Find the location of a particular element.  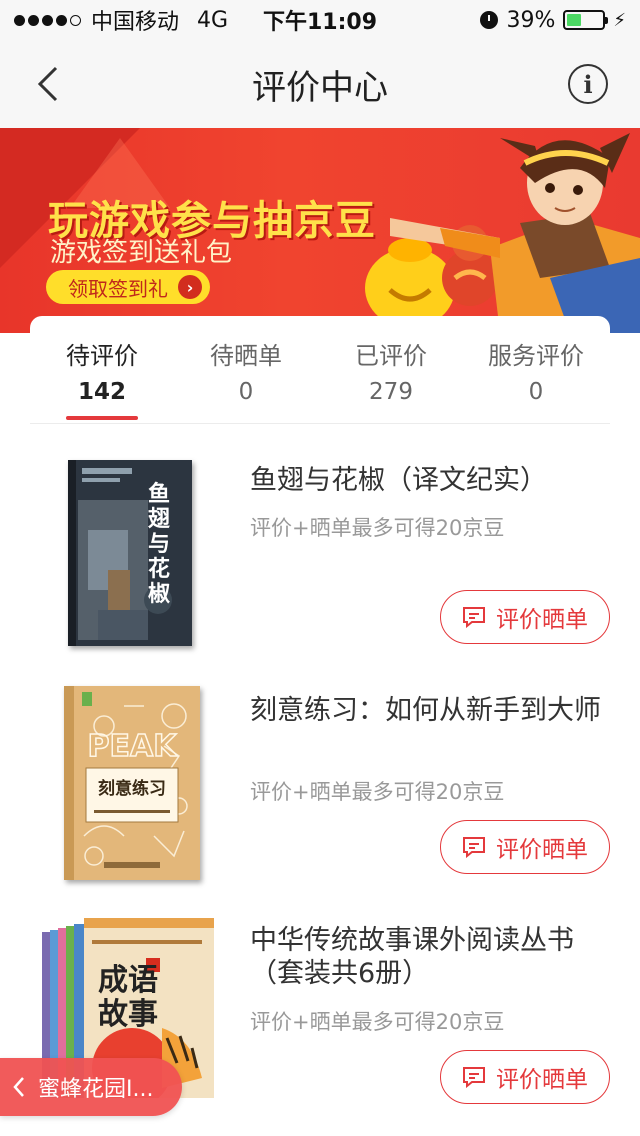

back-button is located at coordinates (49, 84).